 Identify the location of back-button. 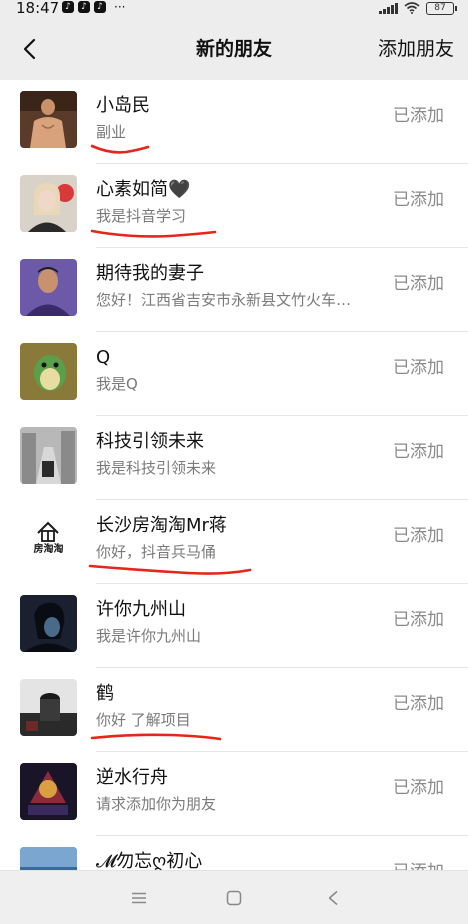
(29, 49).